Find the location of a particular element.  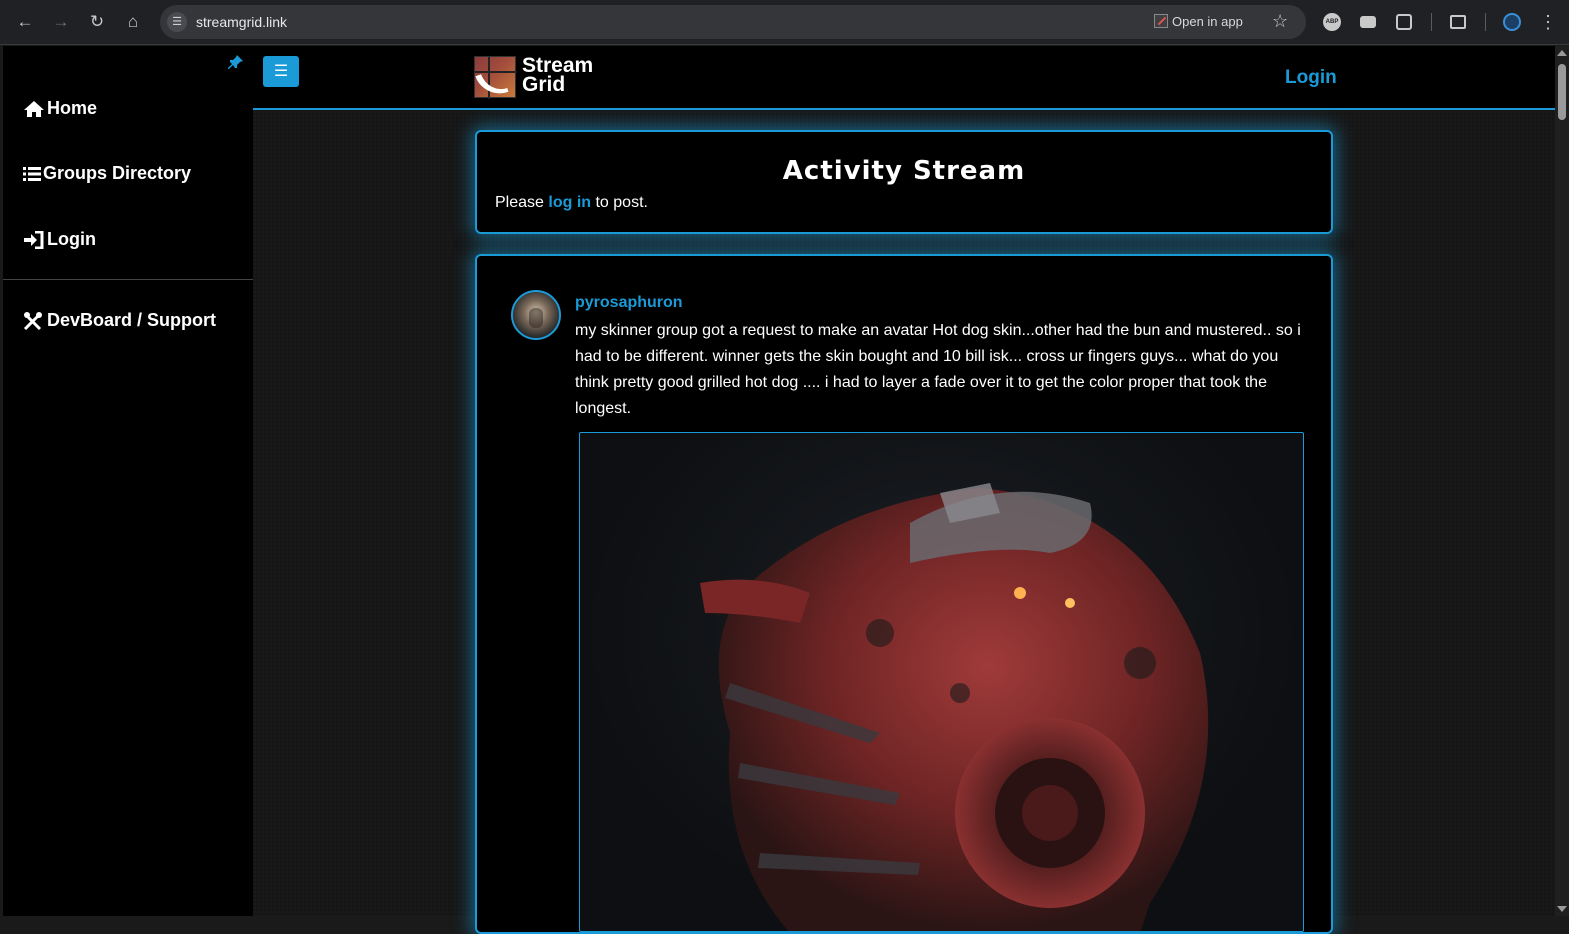

post-author: pyrosaphuron is located at coordinates (629, 303).